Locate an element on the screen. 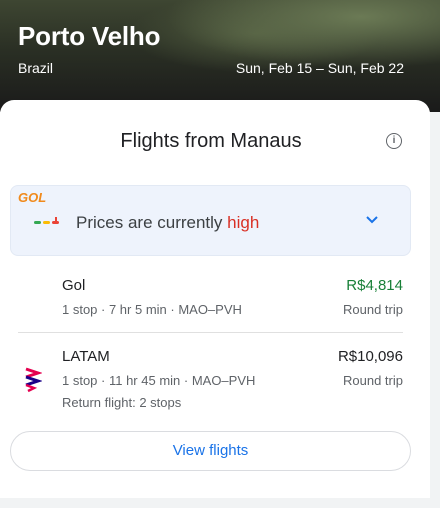  price-insight-banner: Prices are currently high is located at coordinates (210, 220).